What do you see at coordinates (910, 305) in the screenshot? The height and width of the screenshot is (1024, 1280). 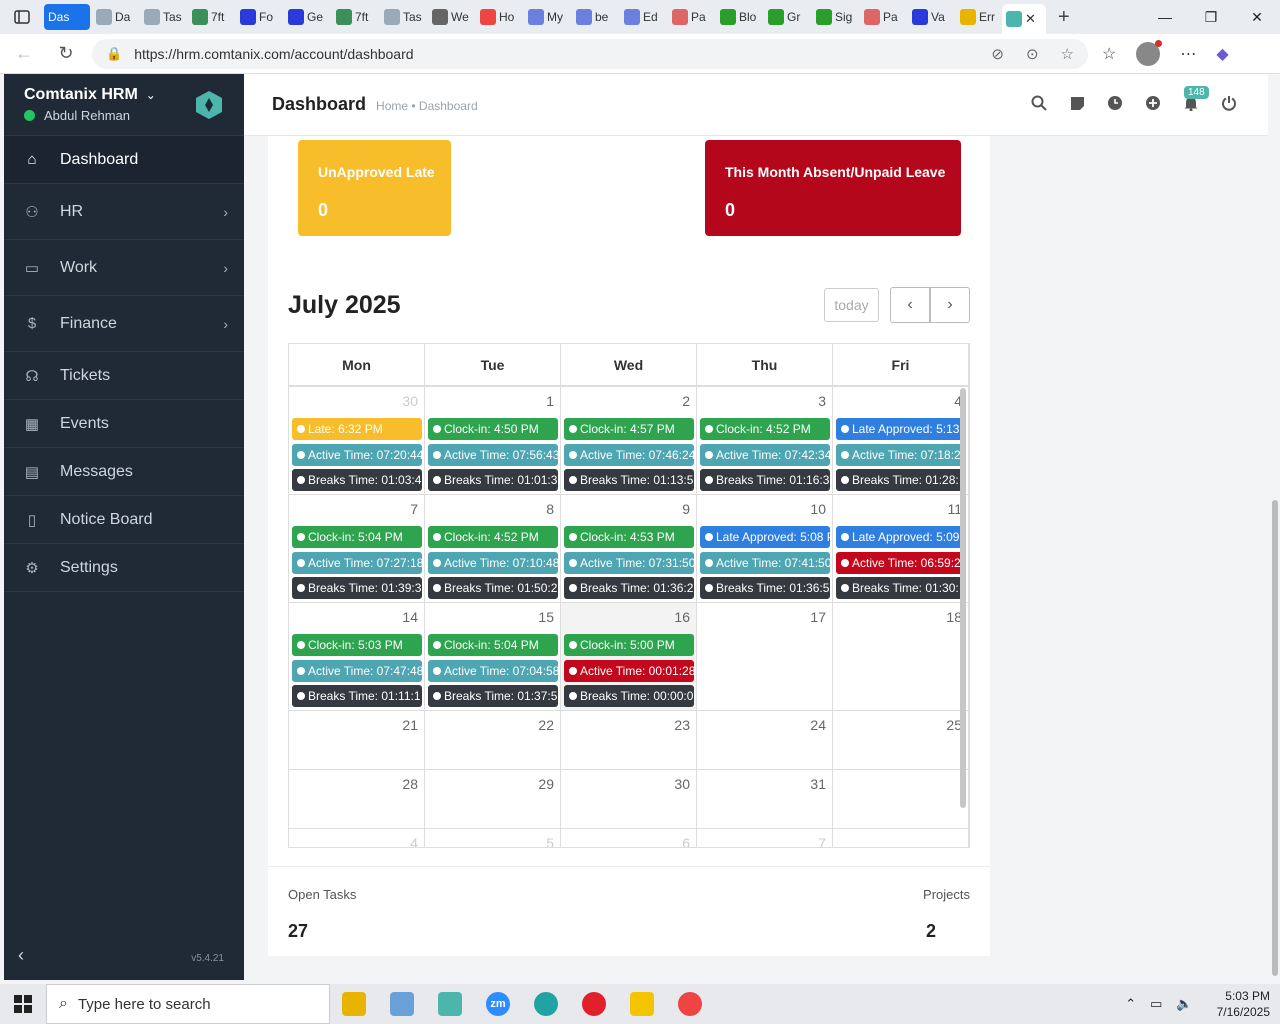 I see `previous-month-button: ‹` at bounding box center [910, 305].